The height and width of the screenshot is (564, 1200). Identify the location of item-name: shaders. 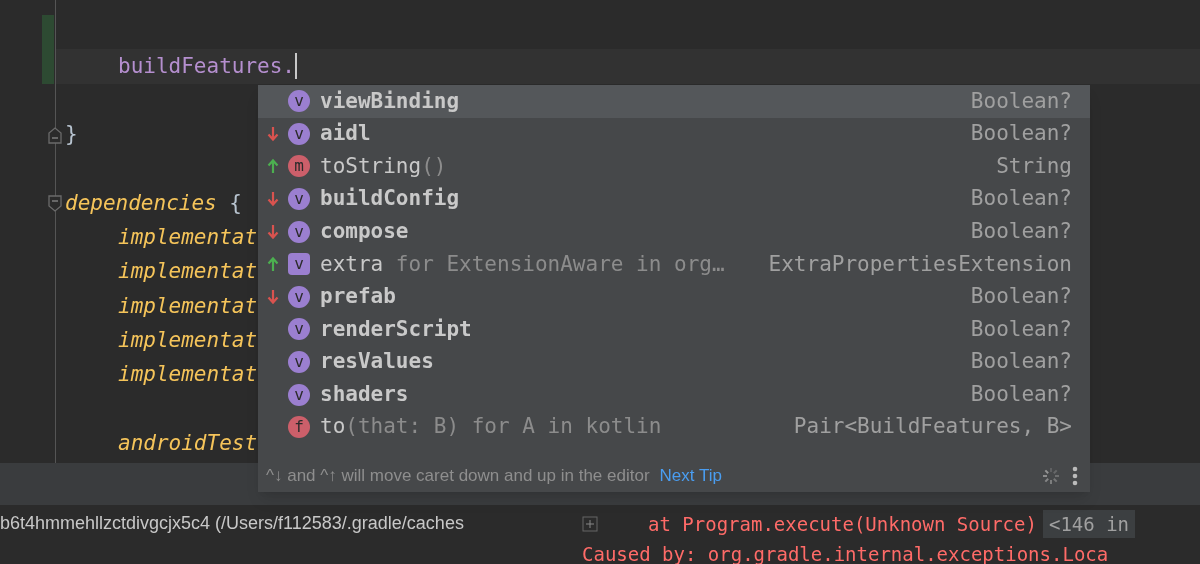
(364, 394).